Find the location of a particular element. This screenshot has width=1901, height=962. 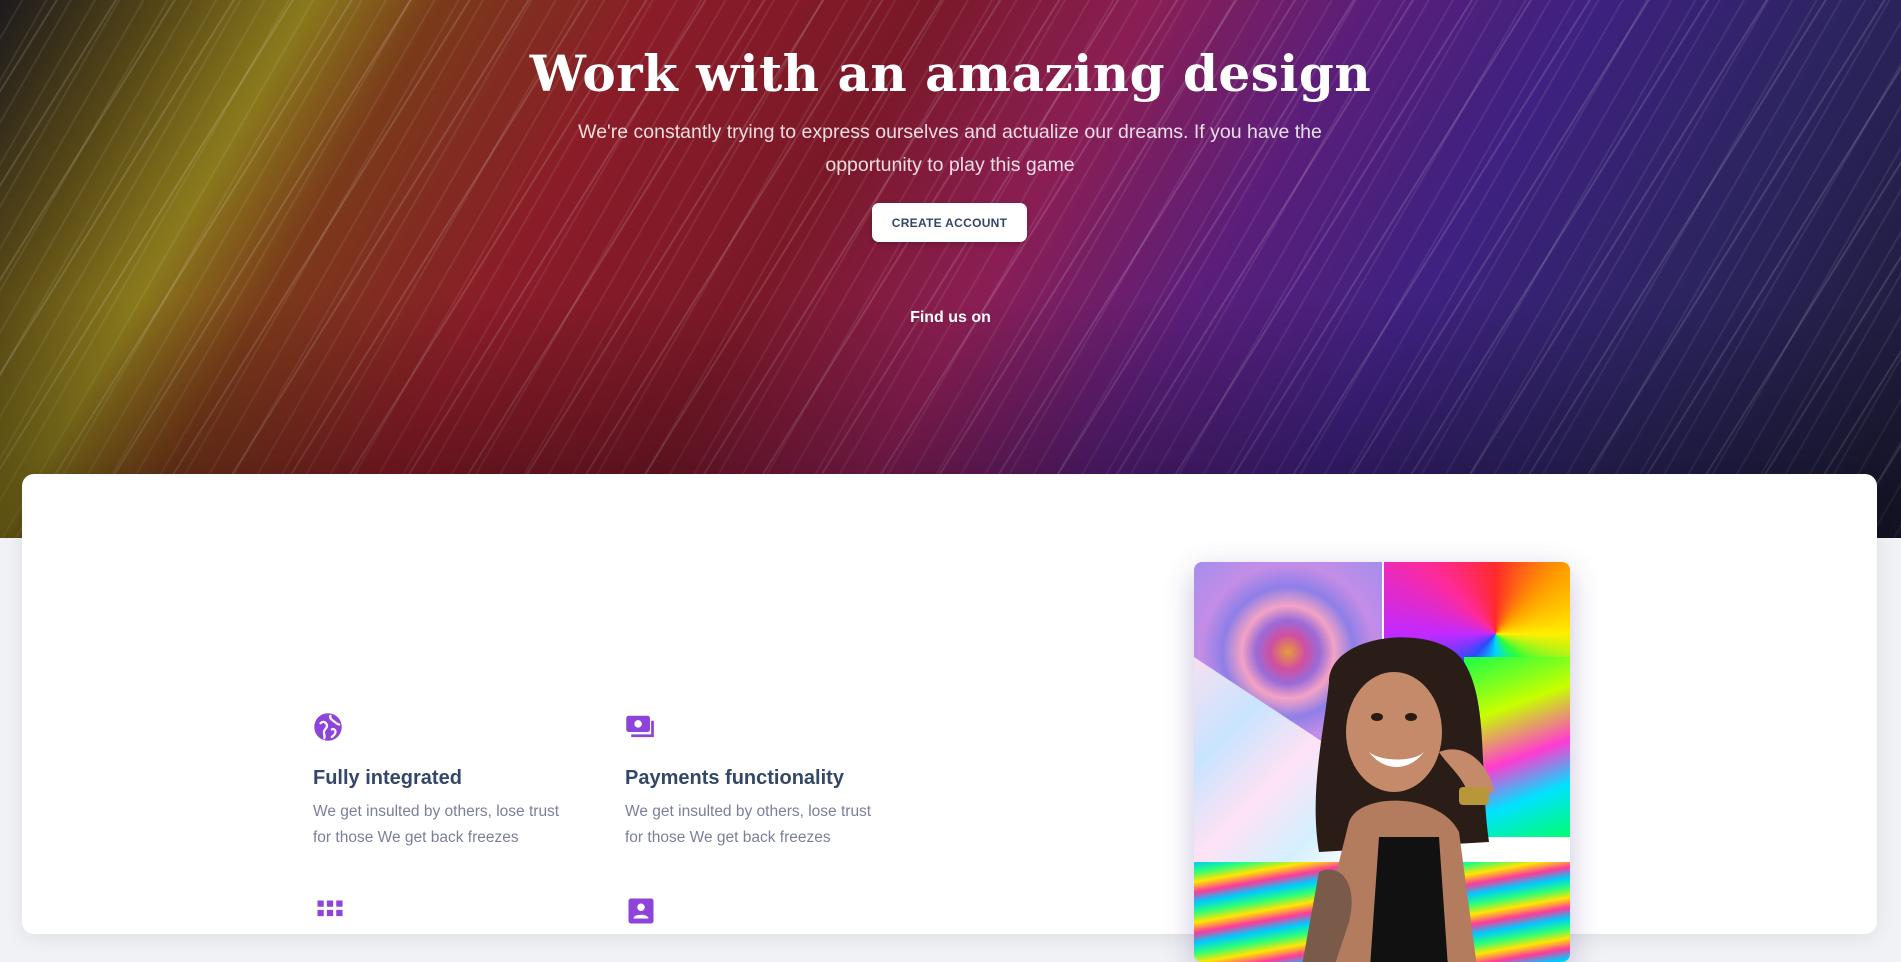

feature-apps is located at coordinates (330, 913).